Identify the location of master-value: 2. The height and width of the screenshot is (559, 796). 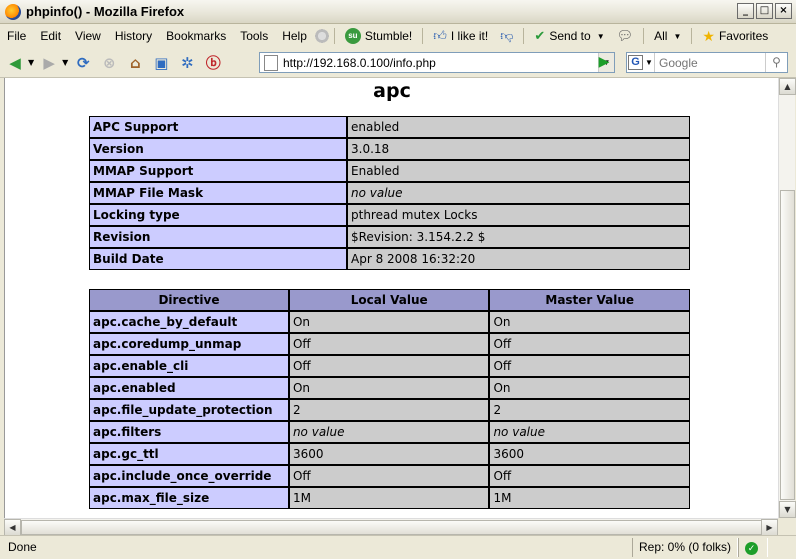
(589, 410).